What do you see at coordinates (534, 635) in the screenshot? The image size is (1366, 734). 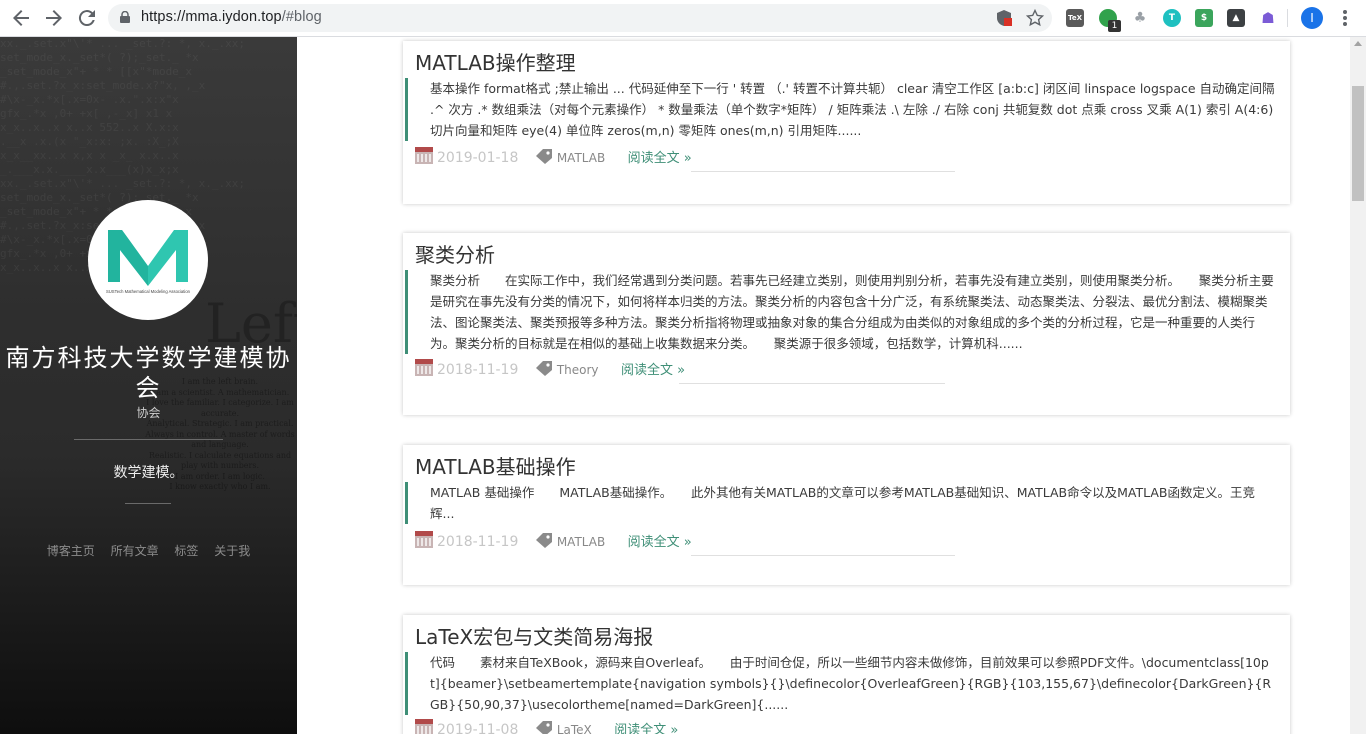 I see `post-title: LaTeX宏包与文类简易海报` at bounding box center [534, 635].